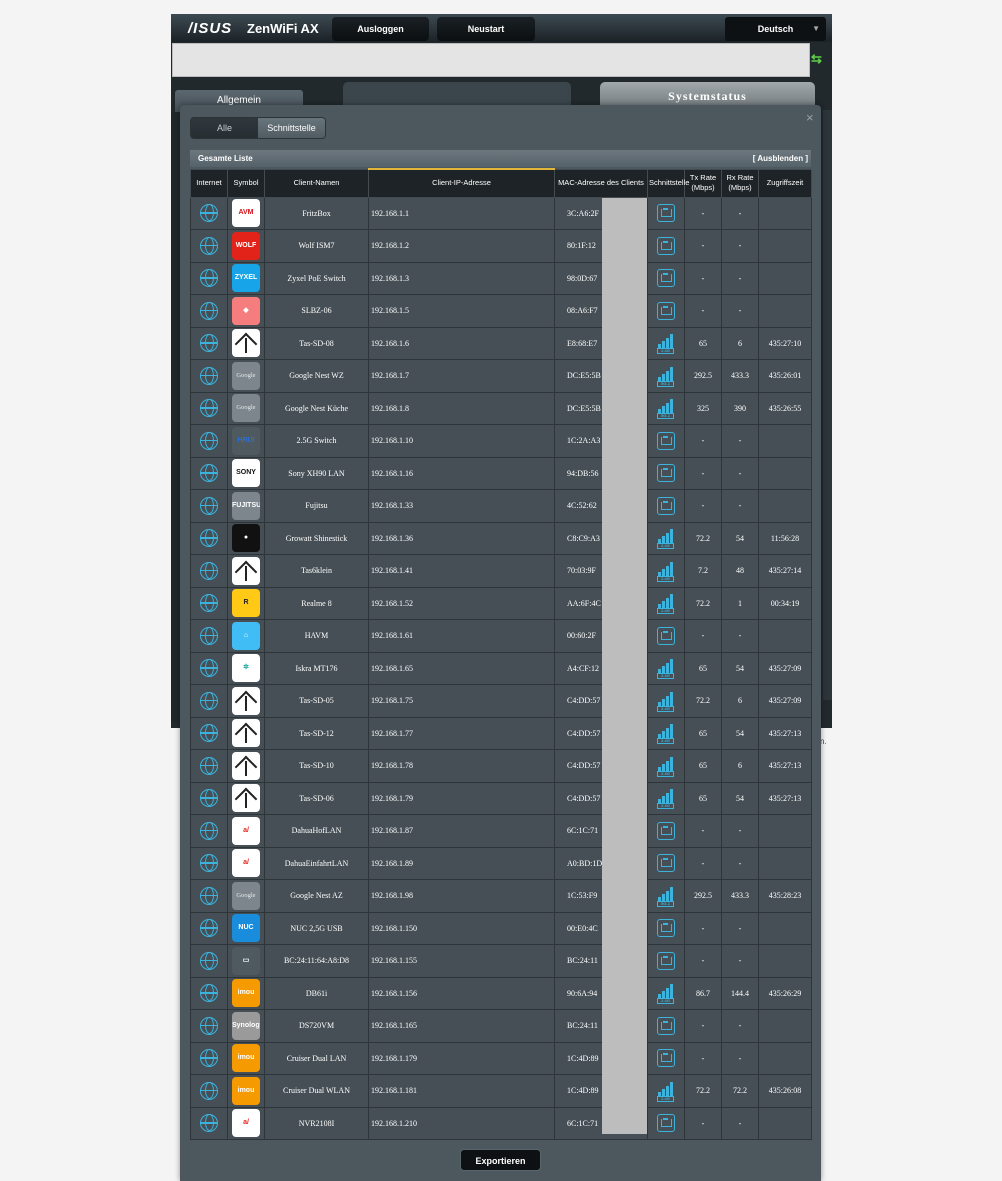 The height and width of the screenshot is (1181, 1002). Describe the element at coordinates (246, 310) in the screenshot. I see `slbz-icon: ◆` at that location.